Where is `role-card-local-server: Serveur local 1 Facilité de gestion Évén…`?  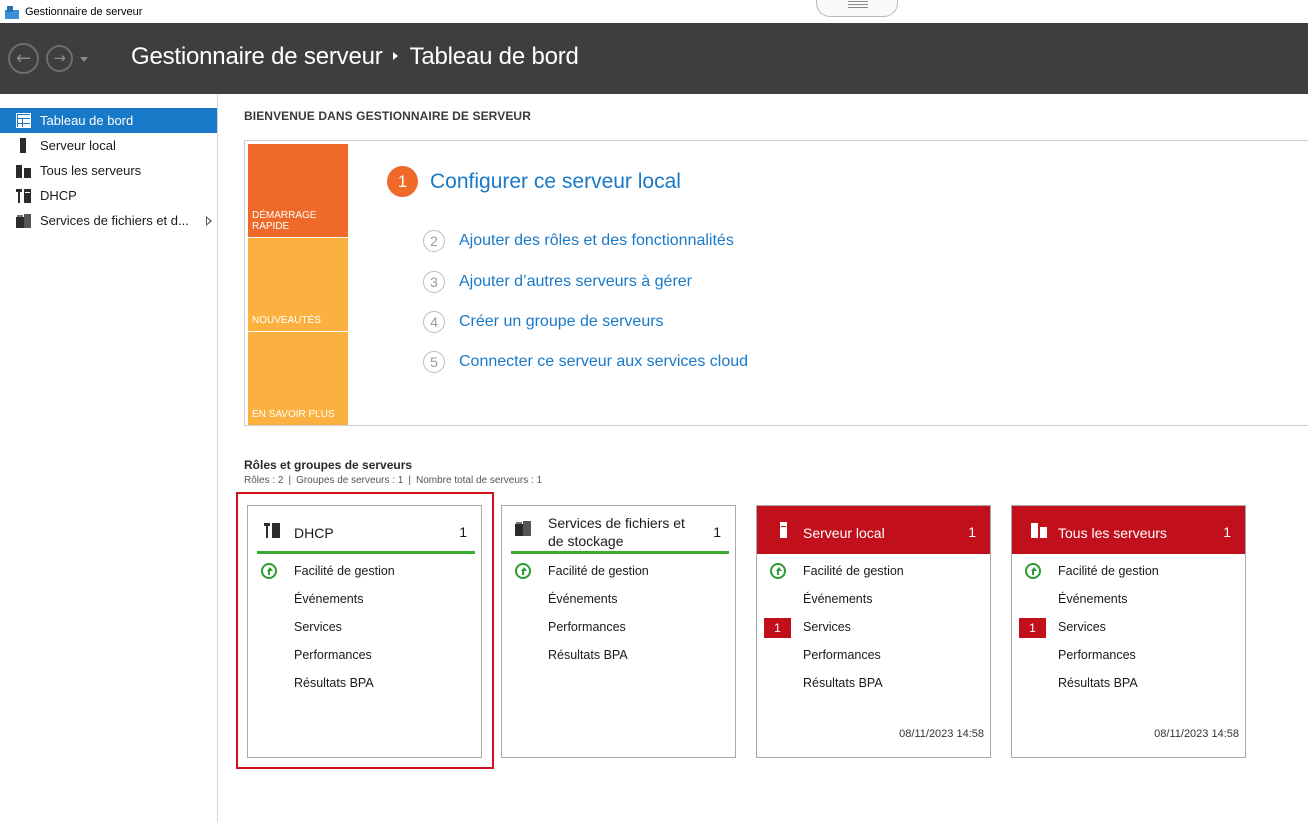
role-card-local-server: Serveur local 1 Facilité de gestion Évén… is located at coordinates (873, 631).